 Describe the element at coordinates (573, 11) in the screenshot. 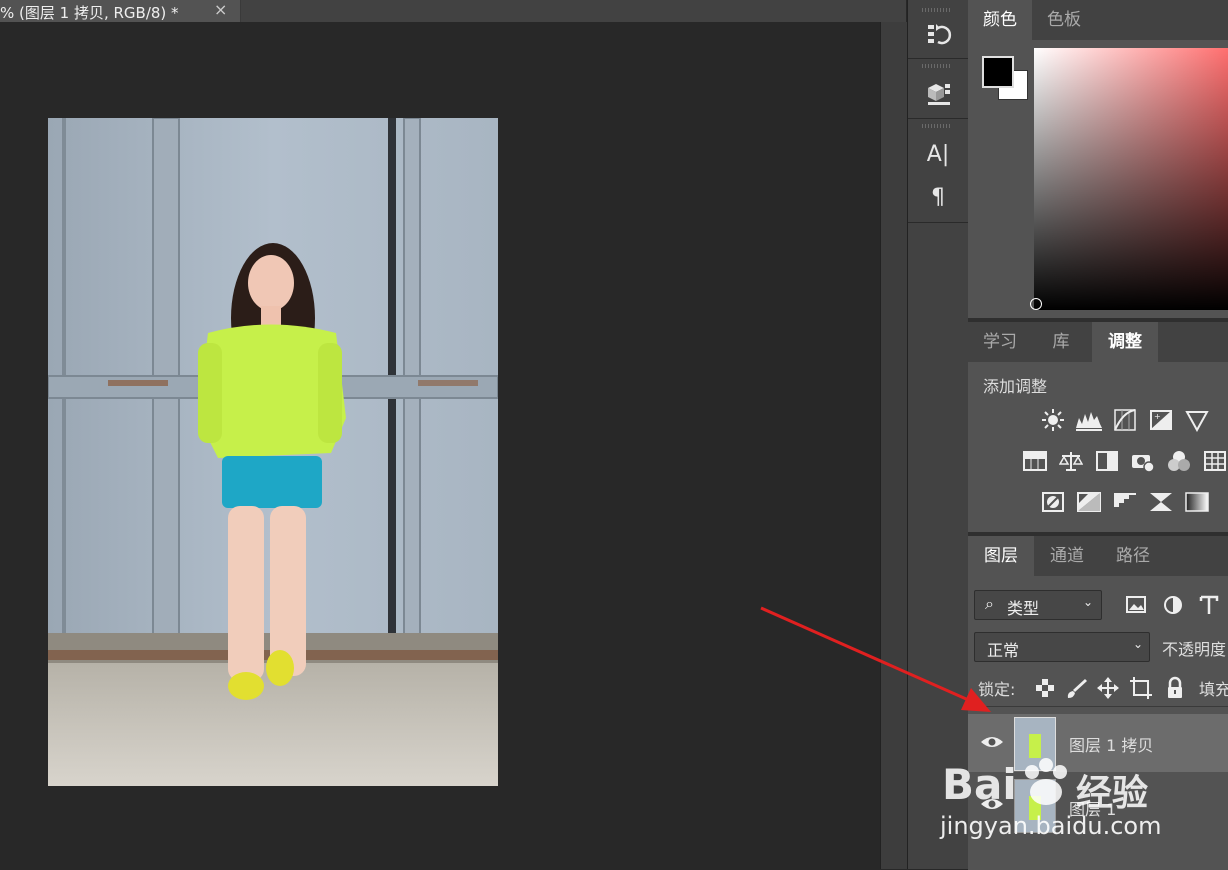

I see `tab-bar-empty` at that location.